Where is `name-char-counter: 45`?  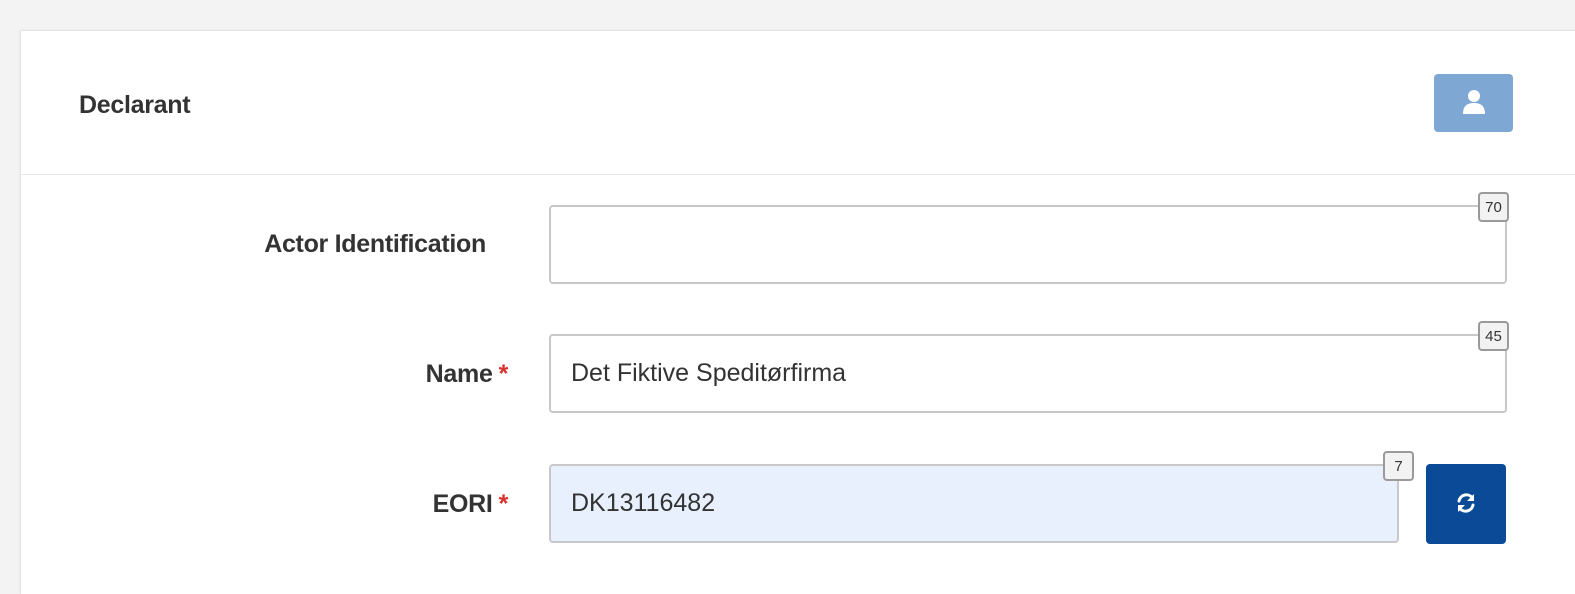 name-char-counter: 45 is located at coordinates (1493, 336).